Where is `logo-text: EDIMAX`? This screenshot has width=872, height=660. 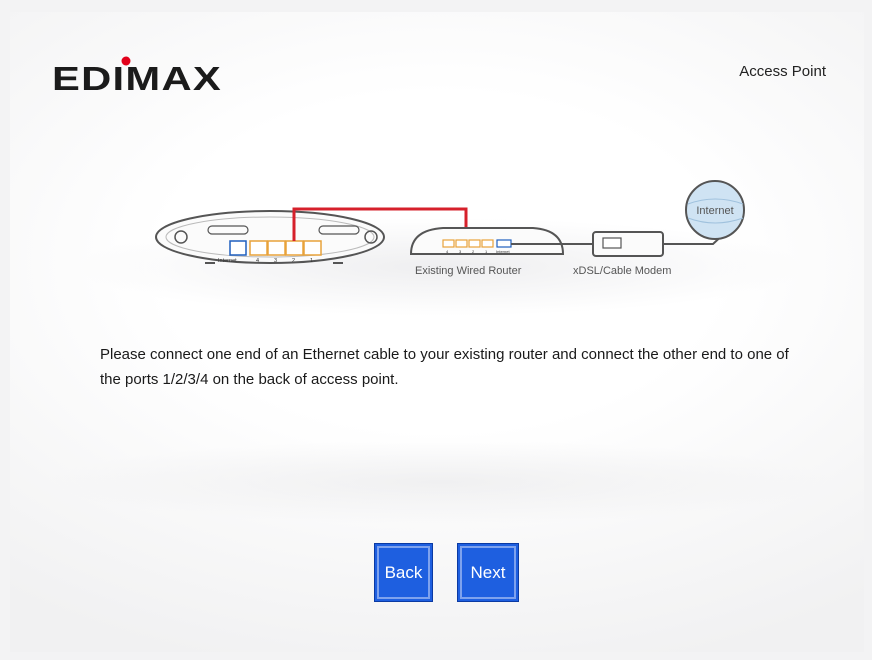 logo-text: EDIMAX is located at coordinates (137, 78).